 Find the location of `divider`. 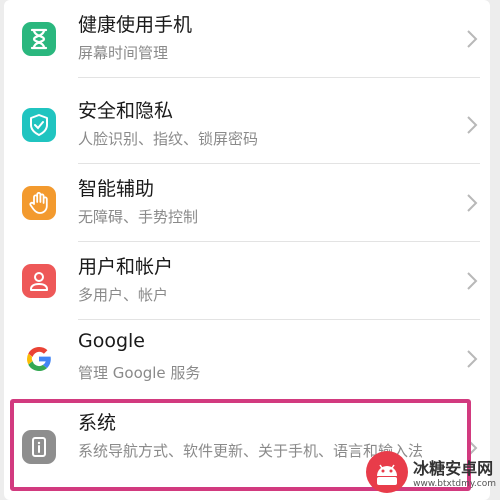

divider is located at coordinates (279, 77).